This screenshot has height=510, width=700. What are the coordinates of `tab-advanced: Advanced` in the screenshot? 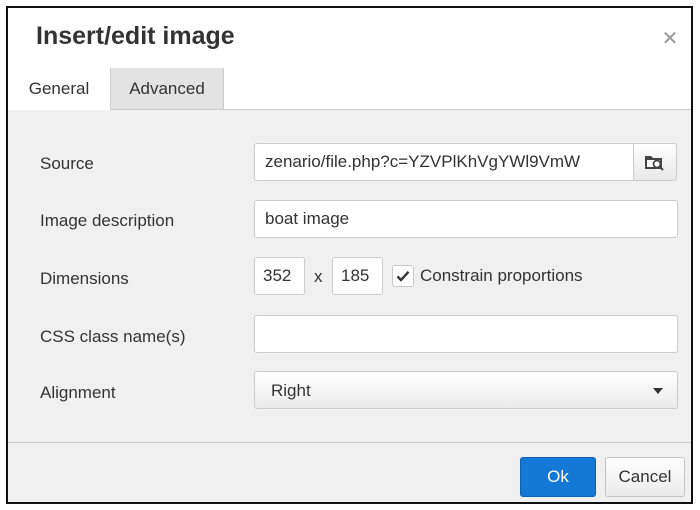 It's located at (167, 88).